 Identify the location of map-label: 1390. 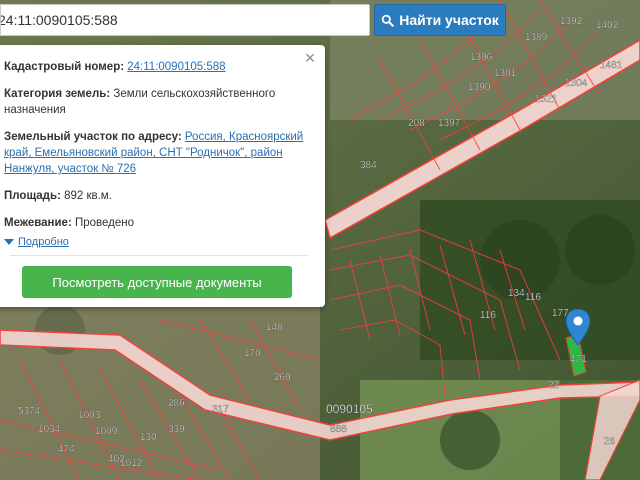
(479, 87).